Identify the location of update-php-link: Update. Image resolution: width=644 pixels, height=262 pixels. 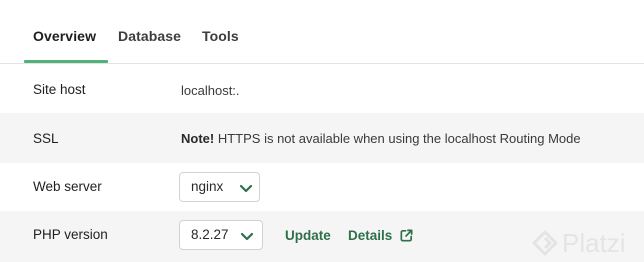
(308, 235).